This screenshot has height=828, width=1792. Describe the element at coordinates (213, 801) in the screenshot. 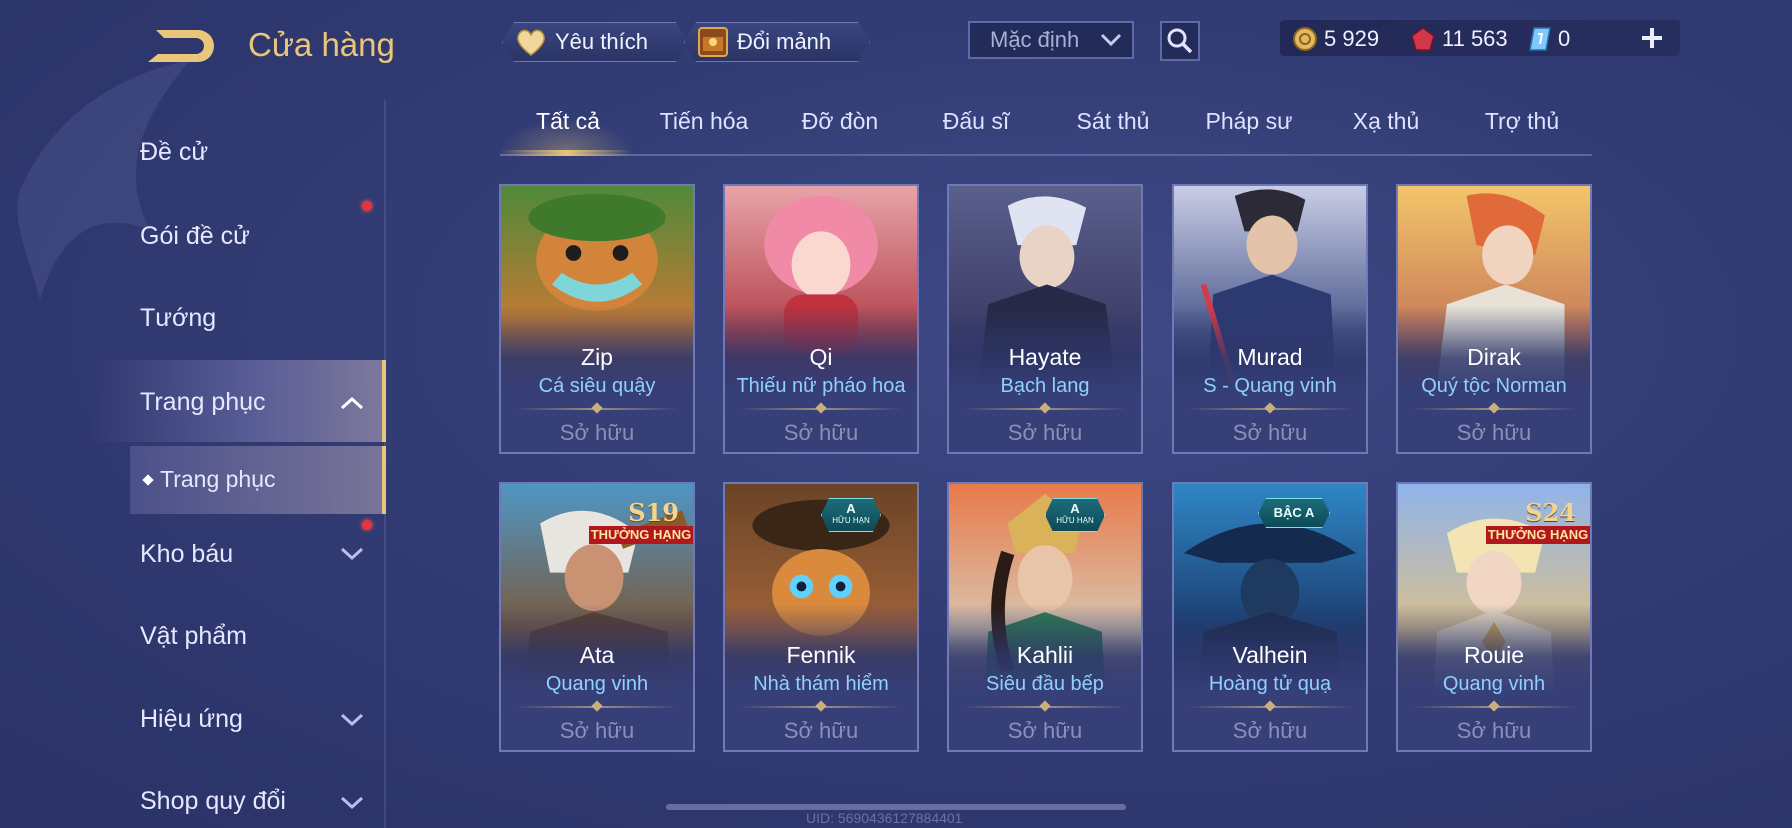

I see `sidebar-item-exchange-shop: Shop quy đổi` at that location.